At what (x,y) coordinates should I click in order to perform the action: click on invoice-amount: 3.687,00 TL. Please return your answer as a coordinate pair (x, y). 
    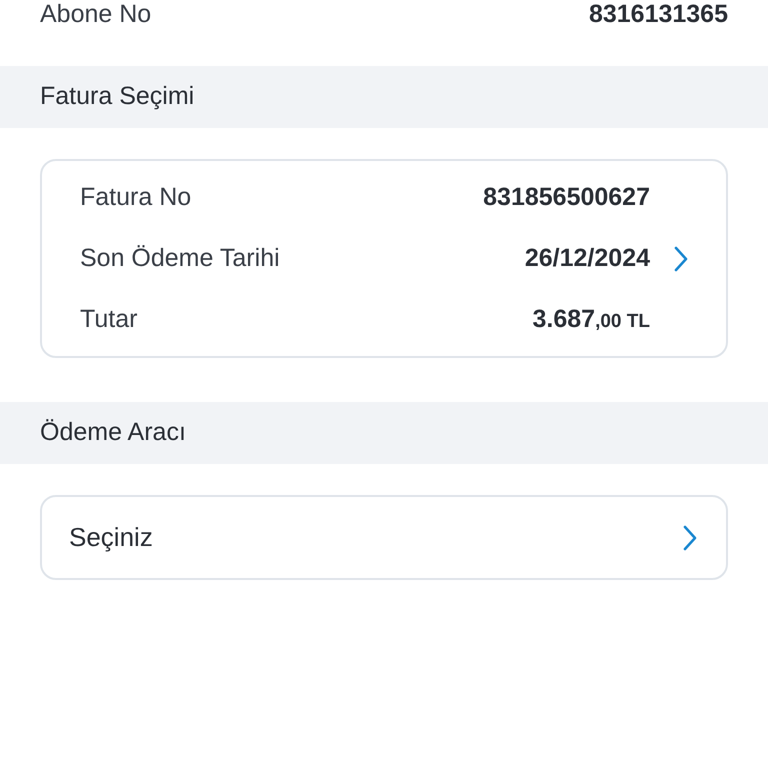
    Looking at the image, I should click on (591, 319).